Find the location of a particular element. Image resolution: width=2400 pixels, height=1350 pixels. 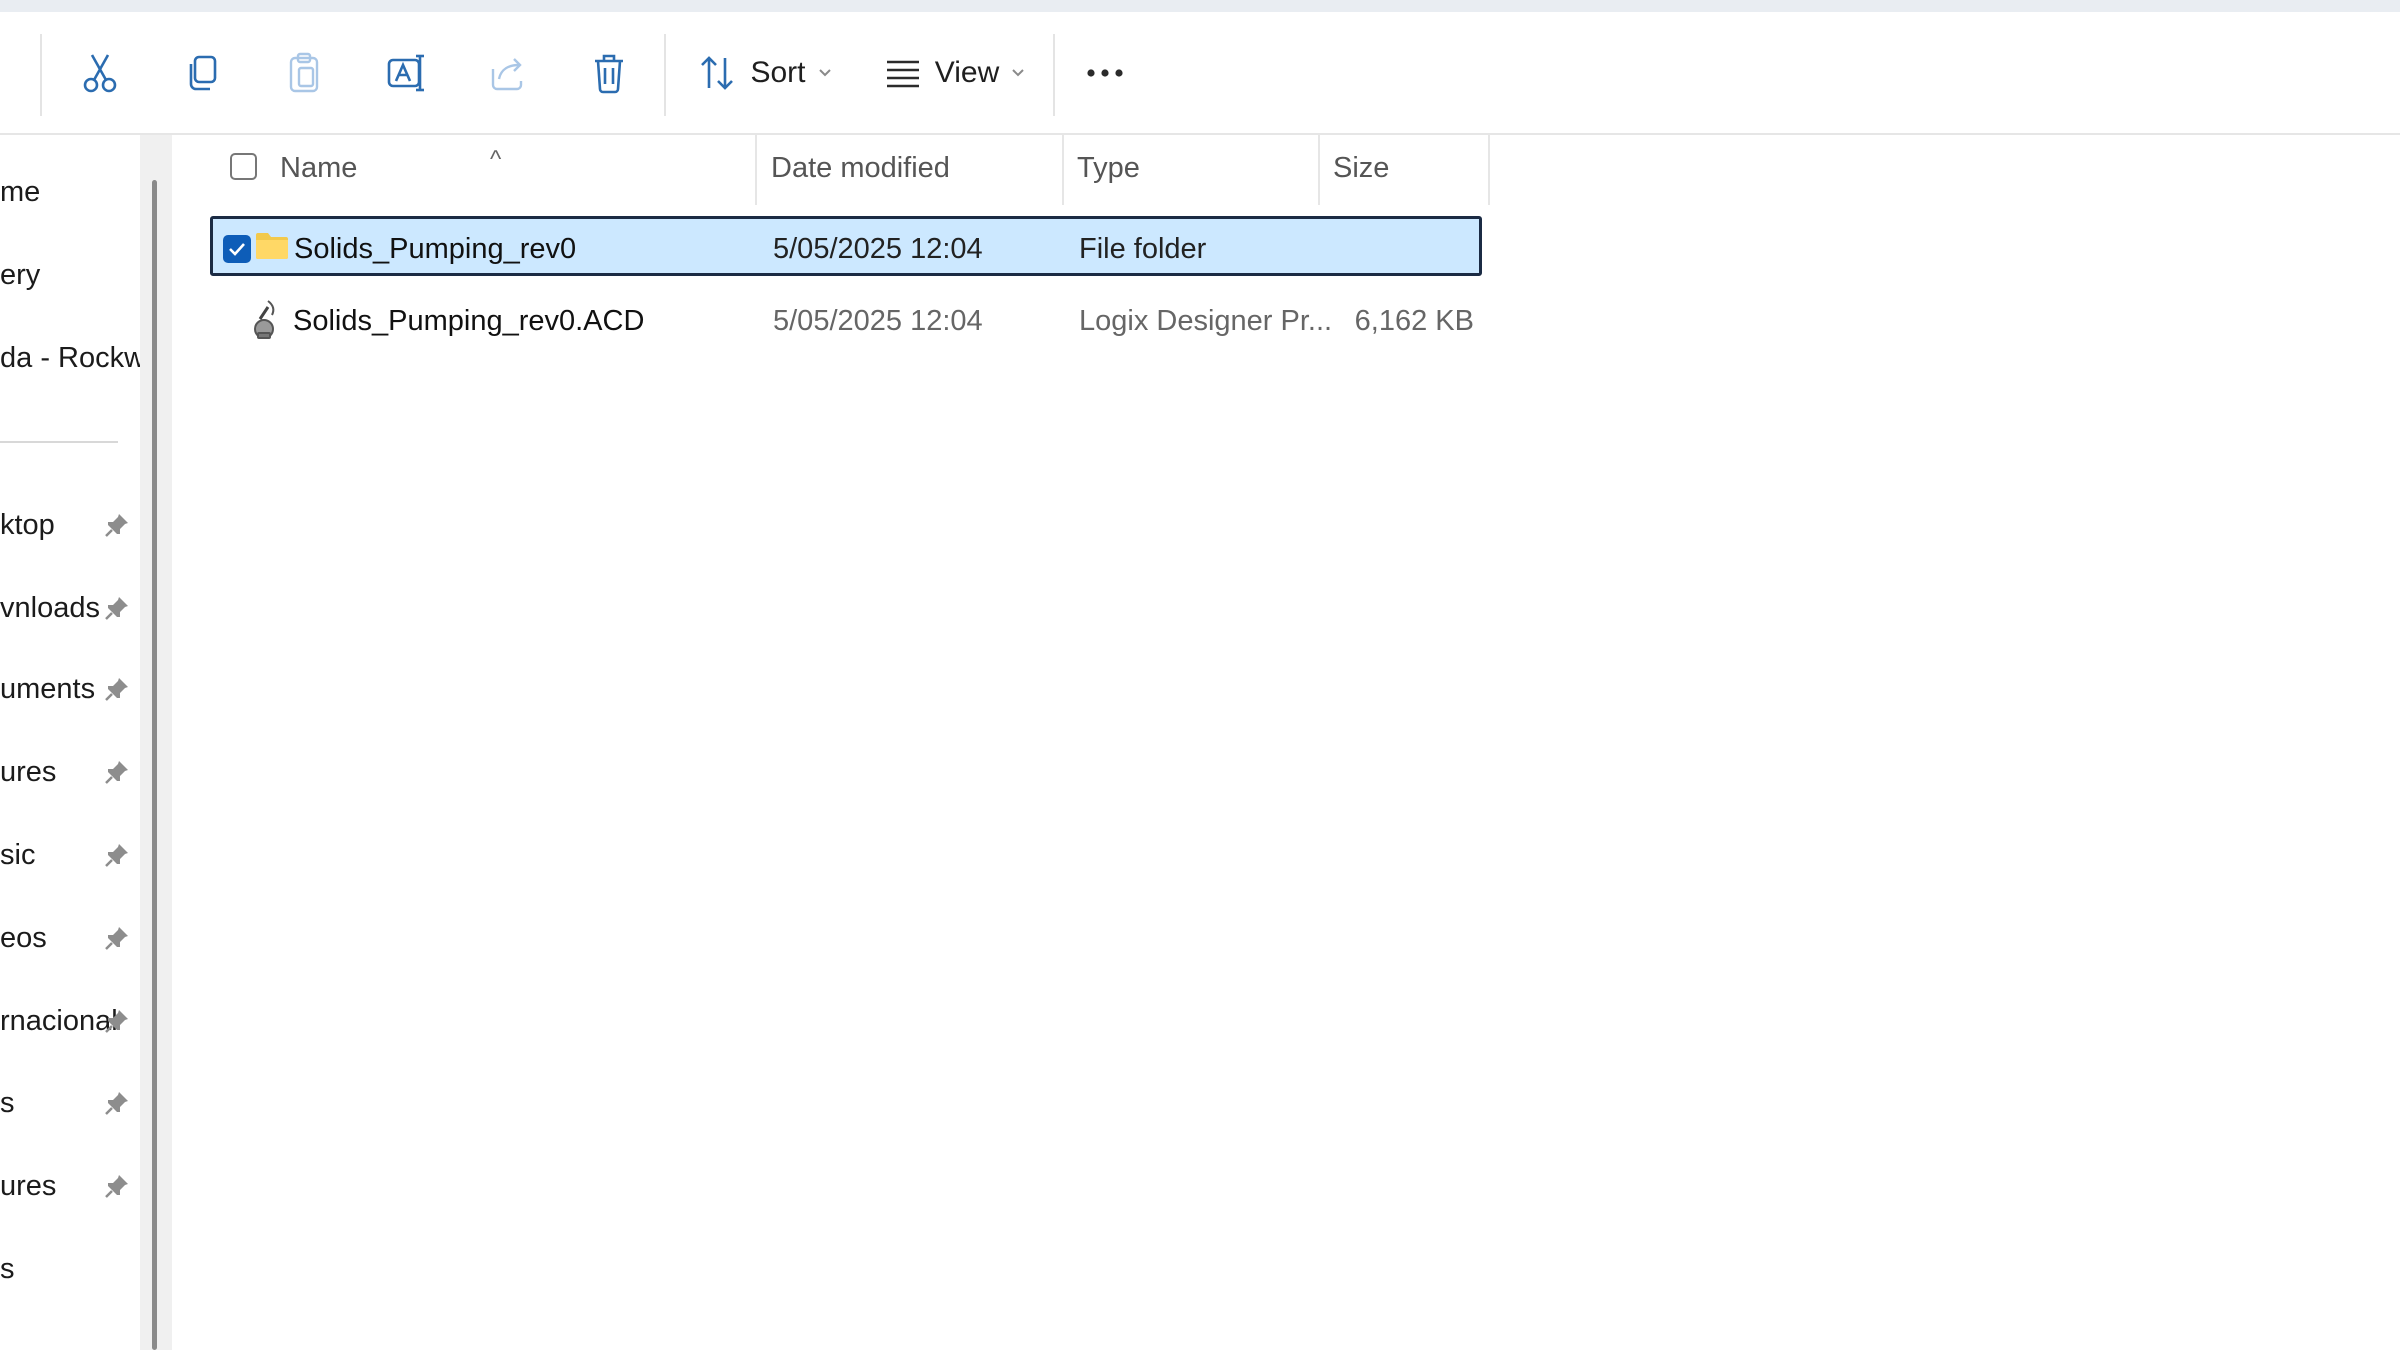

nav-item-label: vnloads is located at coordinates (50, 608).